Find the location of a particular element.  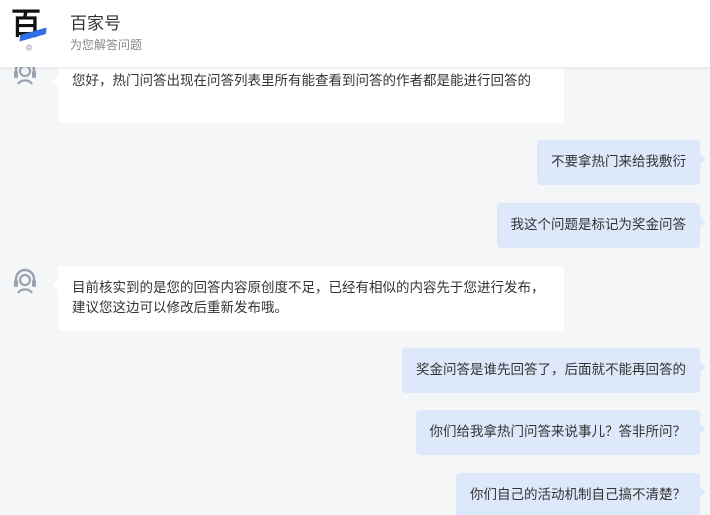

chat-title: 百家号 is located at coordinates (95, 24).